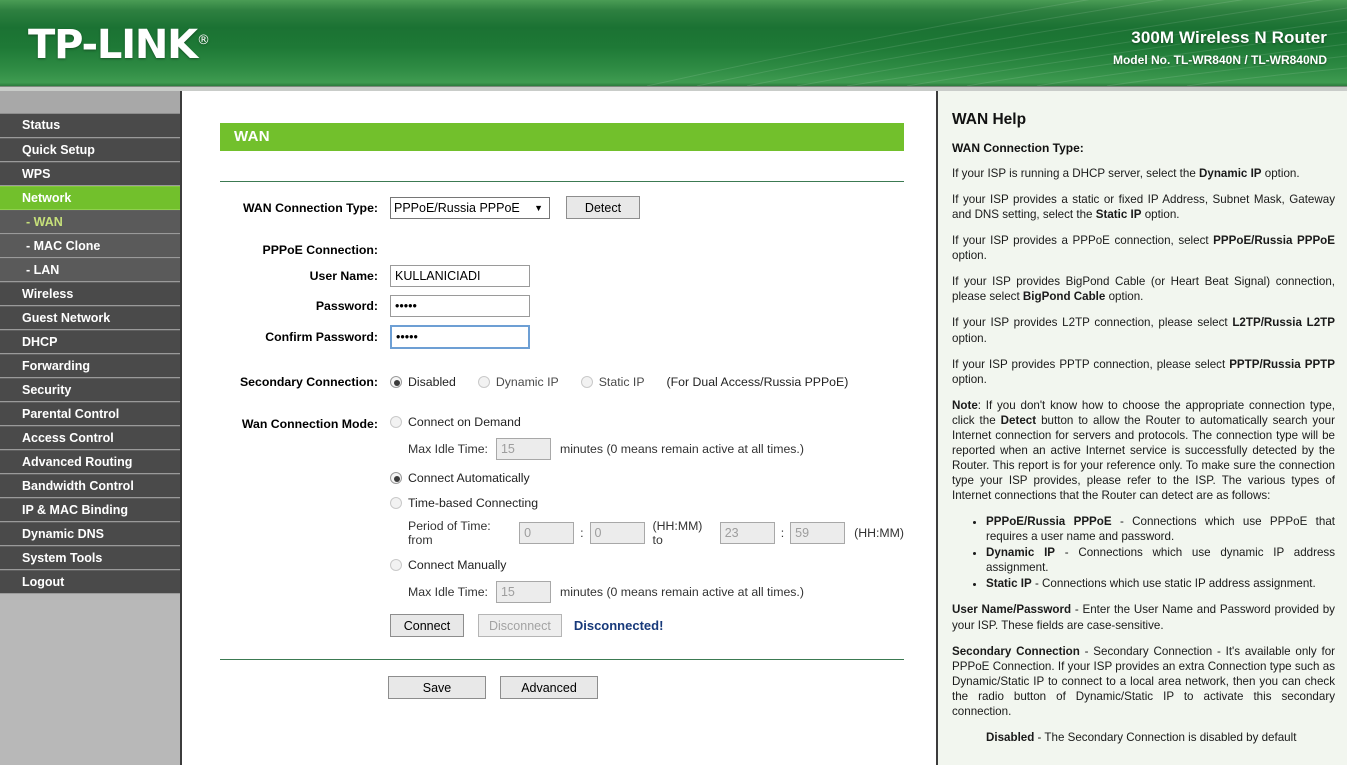 The image size is (1347, 765). I want to click on pppoe-connection-heading: PPPoE Connection:, so click(320, 250).